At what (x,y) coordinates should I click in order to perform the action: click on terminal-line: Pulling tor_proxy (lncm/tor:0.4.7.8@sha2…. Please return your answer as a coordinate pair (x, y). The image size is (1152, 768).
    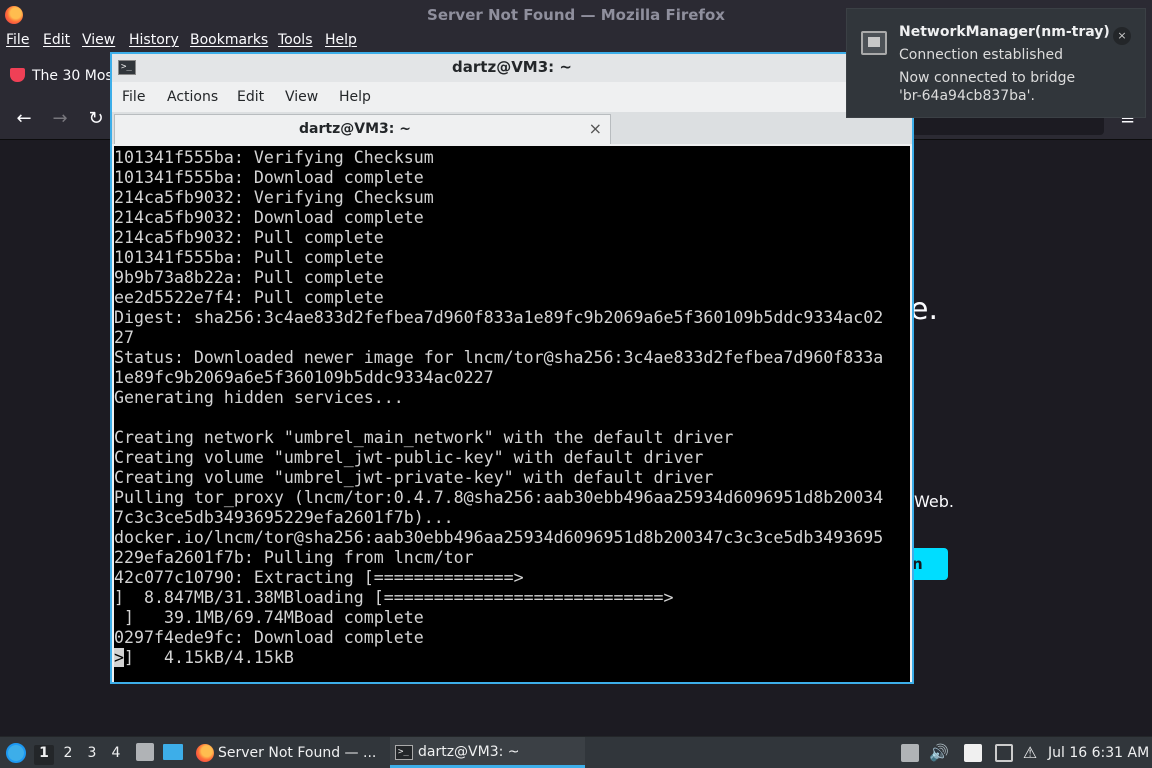
    Looking at the image, I should click on (499, 497).